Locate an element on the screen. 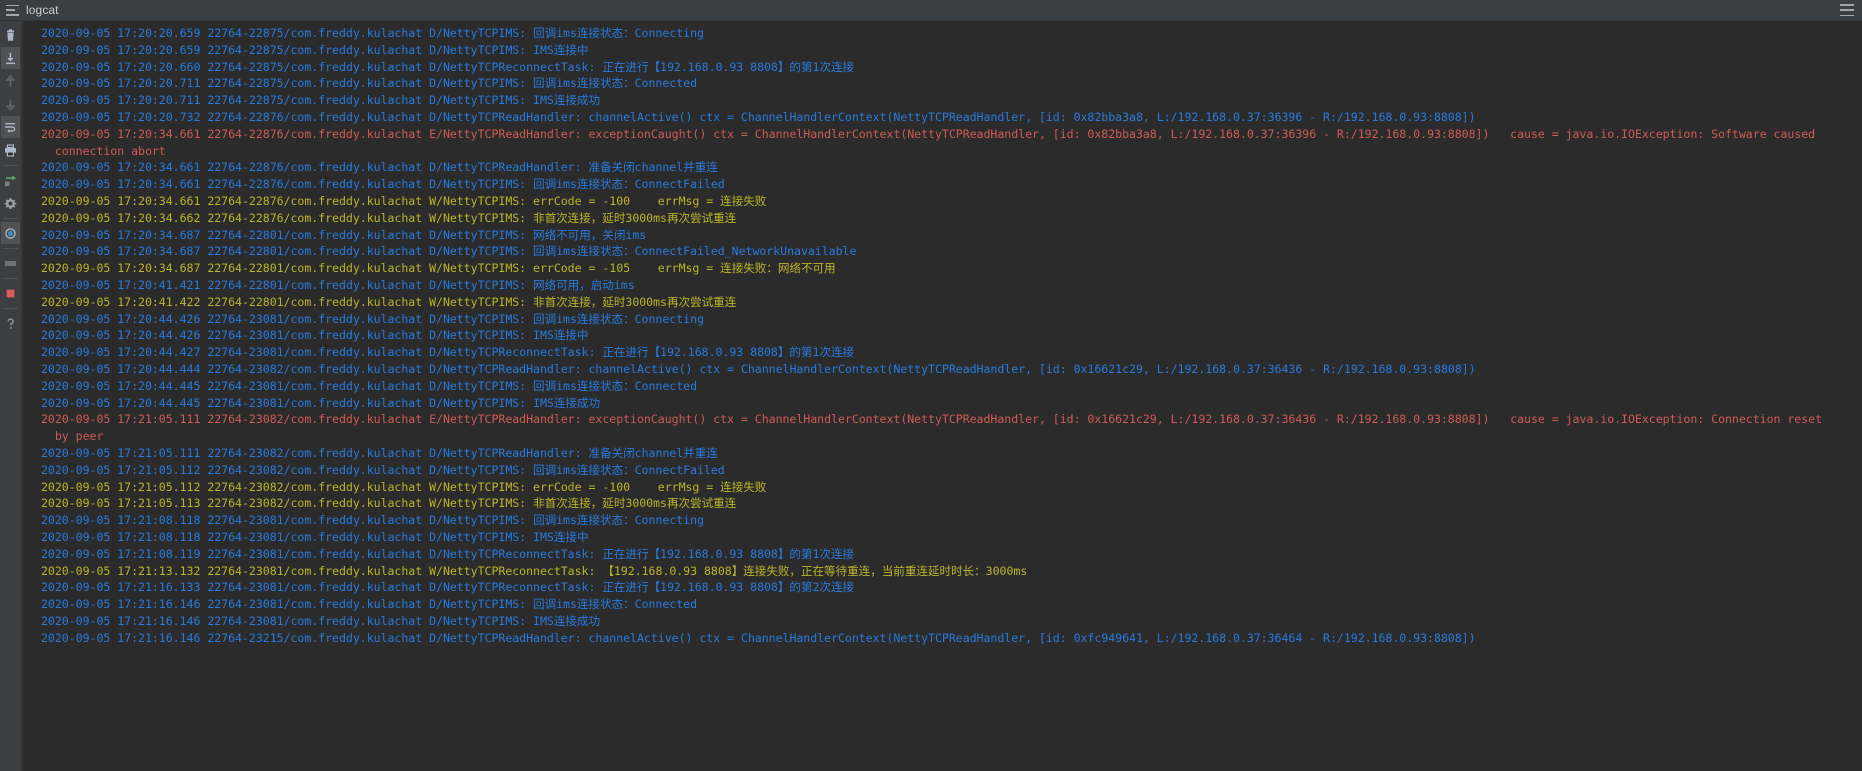 The height and width of the screenshot is (771, 1862). window-options-icon is located at coordinates (1847, 10).